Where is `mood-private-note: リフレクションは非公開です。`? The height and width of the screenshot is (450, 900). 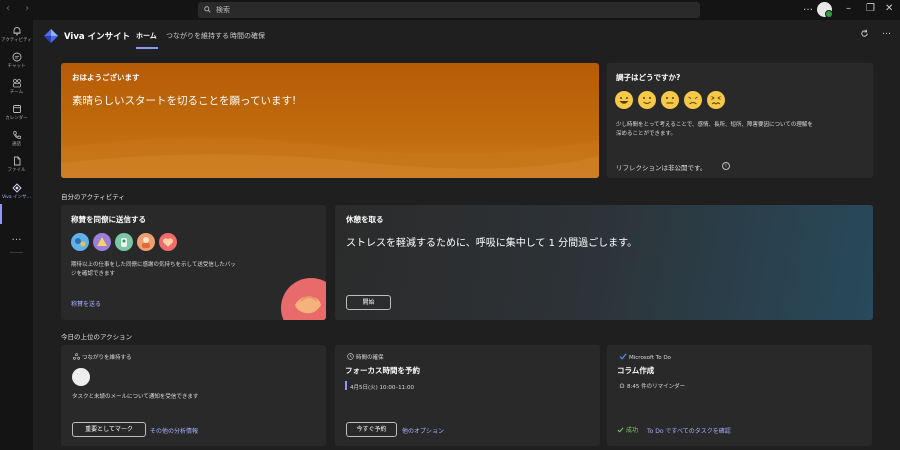
mood-private-note: リフレクションは非公開です。 is located at coordinates (661, 168).